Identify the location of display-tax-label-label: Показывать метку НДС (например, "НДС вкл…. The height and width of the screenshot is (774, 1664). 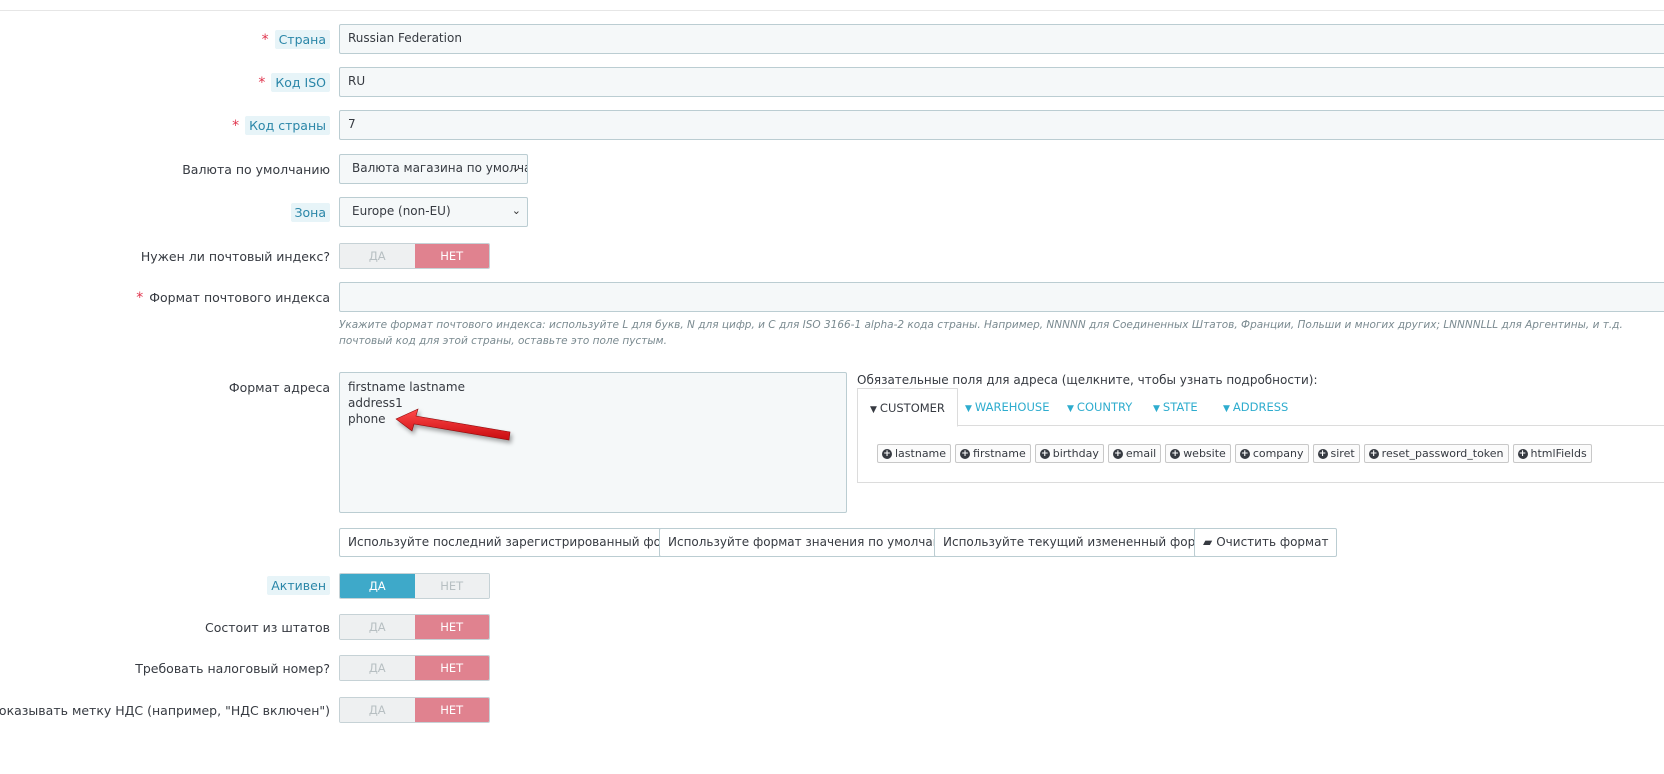
(165, 710).